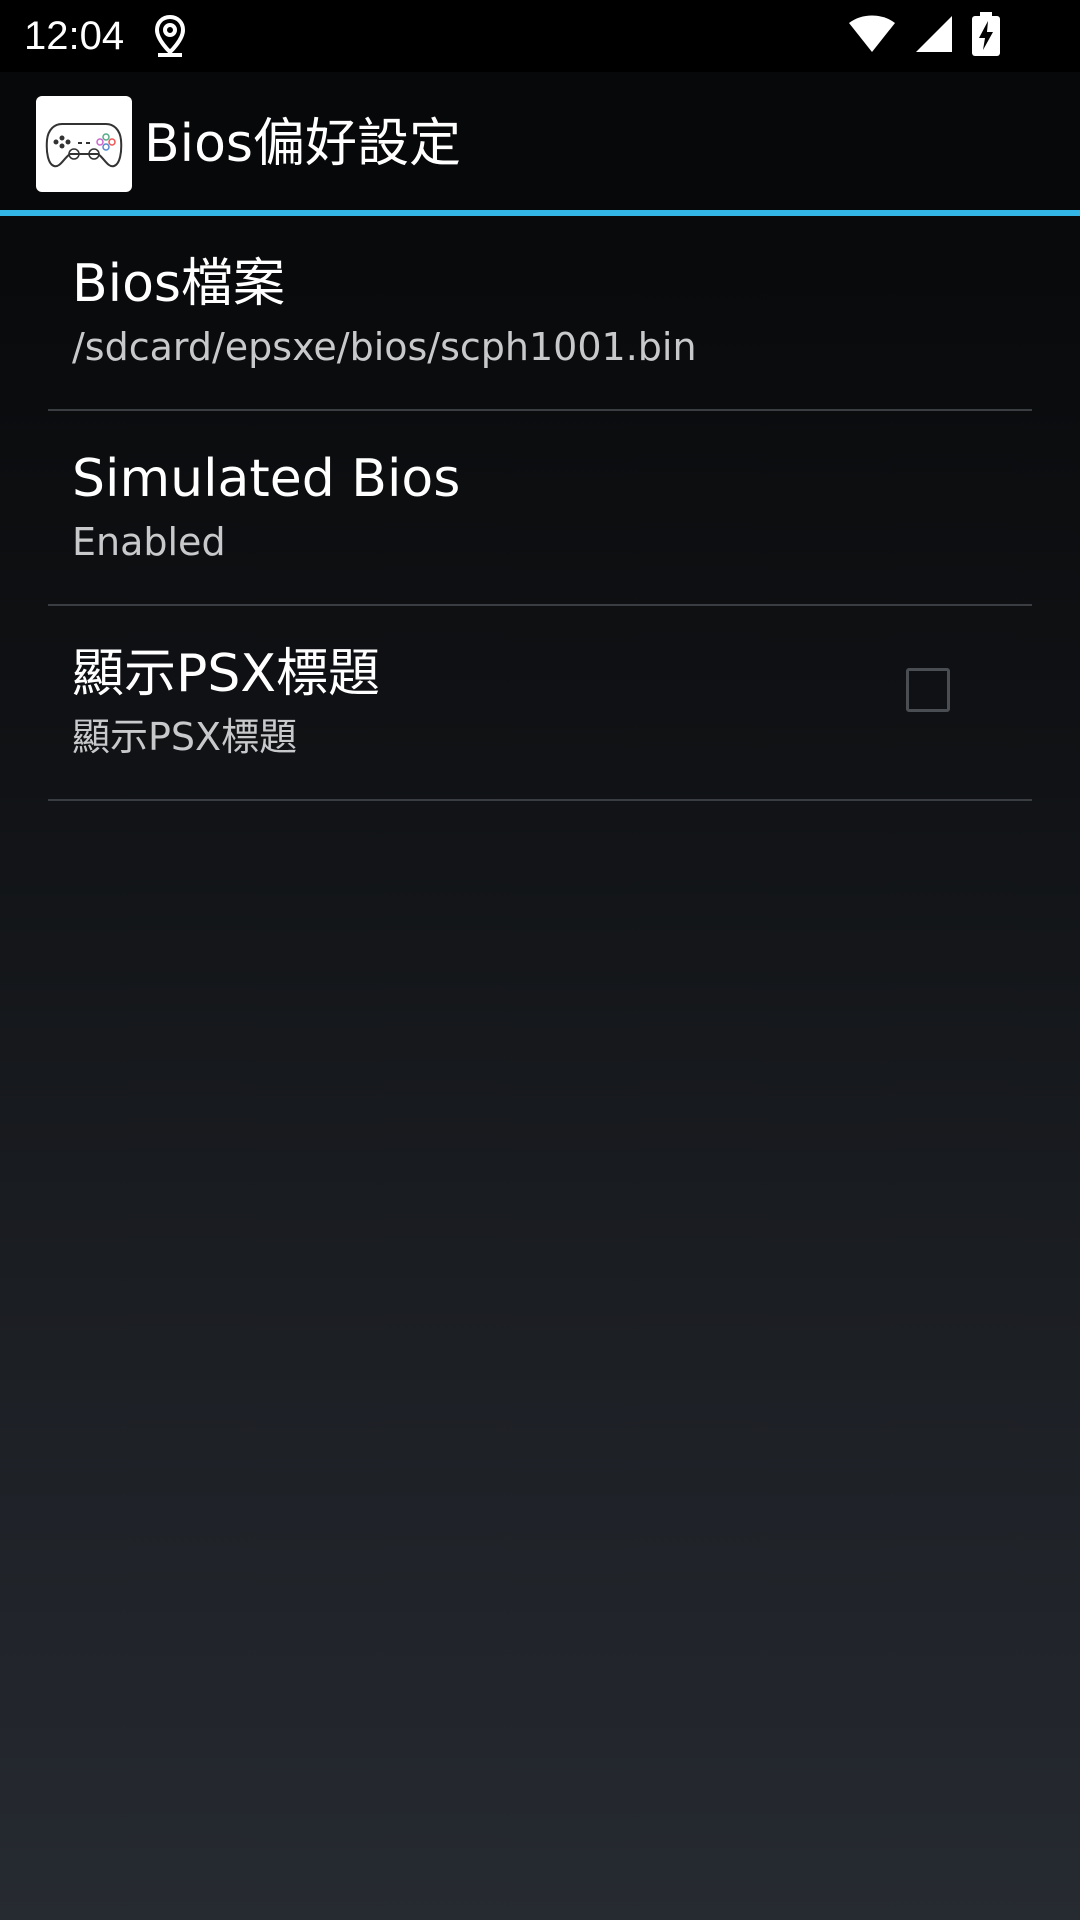 The width and height of the screenshot is (1080, 1920). What do you see at coordinates (226, 674) in the screenshot?
I see `pref-title: 顯示PSX標題` at bounding box center [226, 674].